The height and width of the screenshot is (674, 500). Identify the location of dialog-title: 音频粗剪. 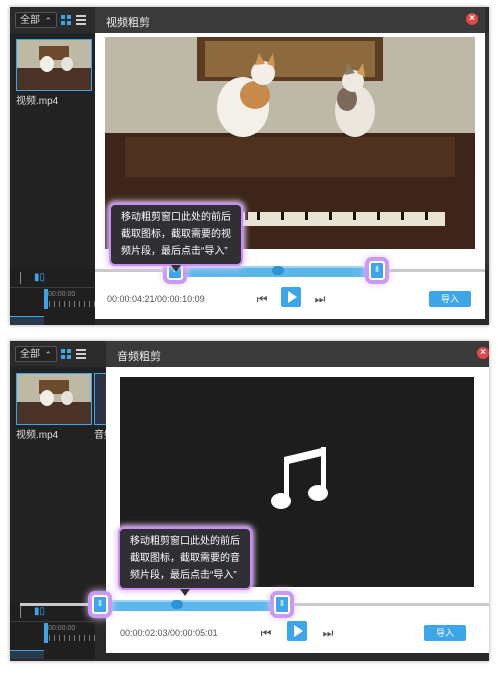
(139, 357).